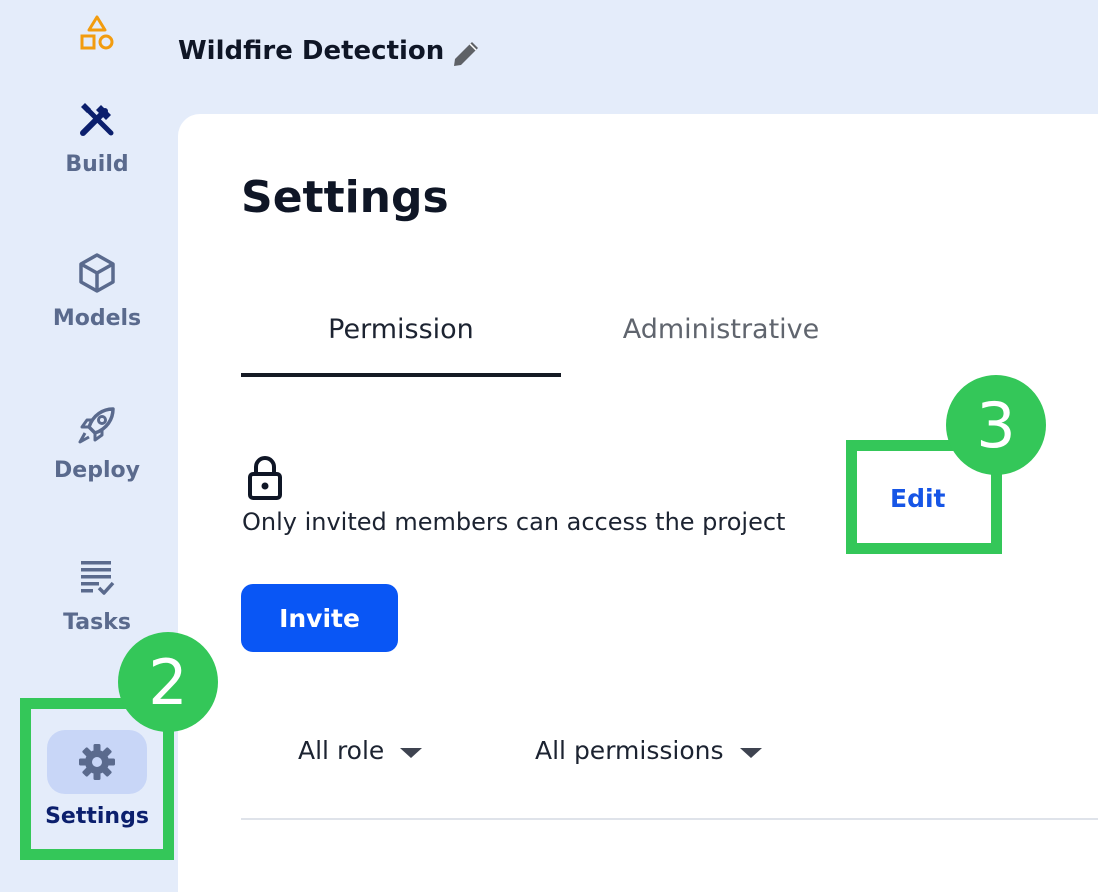 Image resolution: width=1098 pixels, height=892 pixels. Describe the element at coordinates (669, 819) in the screenshot. I see `divider` at that location.